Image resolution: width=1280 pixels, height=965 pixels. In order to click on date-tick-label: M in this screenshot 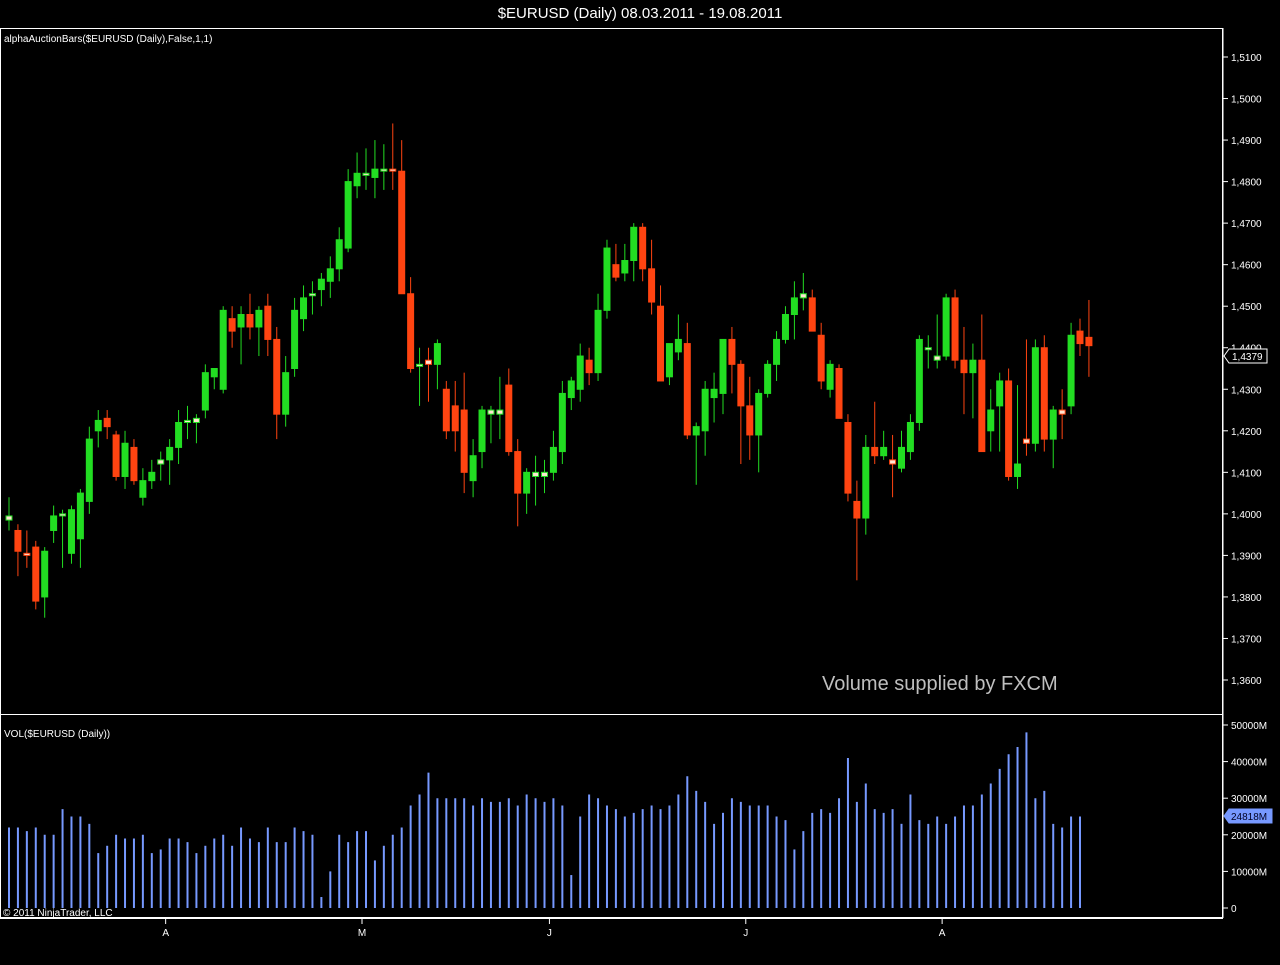, I will do `click(362, 933)`.